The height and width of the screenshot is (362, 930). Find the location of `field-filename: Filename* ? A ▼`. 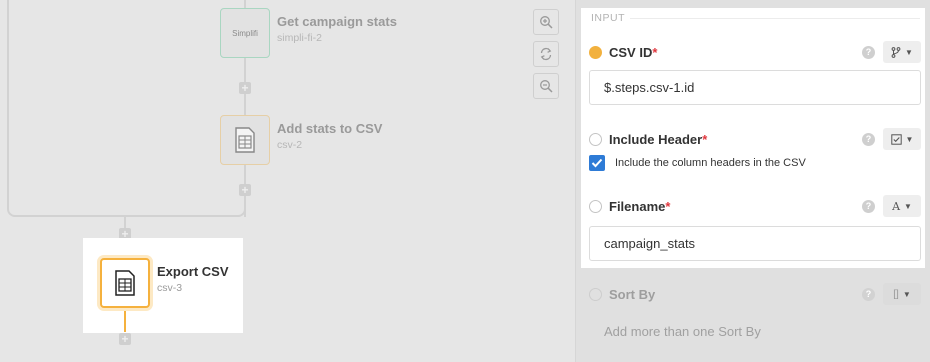

field-filename: Filename* ? A ▼ is located at coordinates (755, 206).